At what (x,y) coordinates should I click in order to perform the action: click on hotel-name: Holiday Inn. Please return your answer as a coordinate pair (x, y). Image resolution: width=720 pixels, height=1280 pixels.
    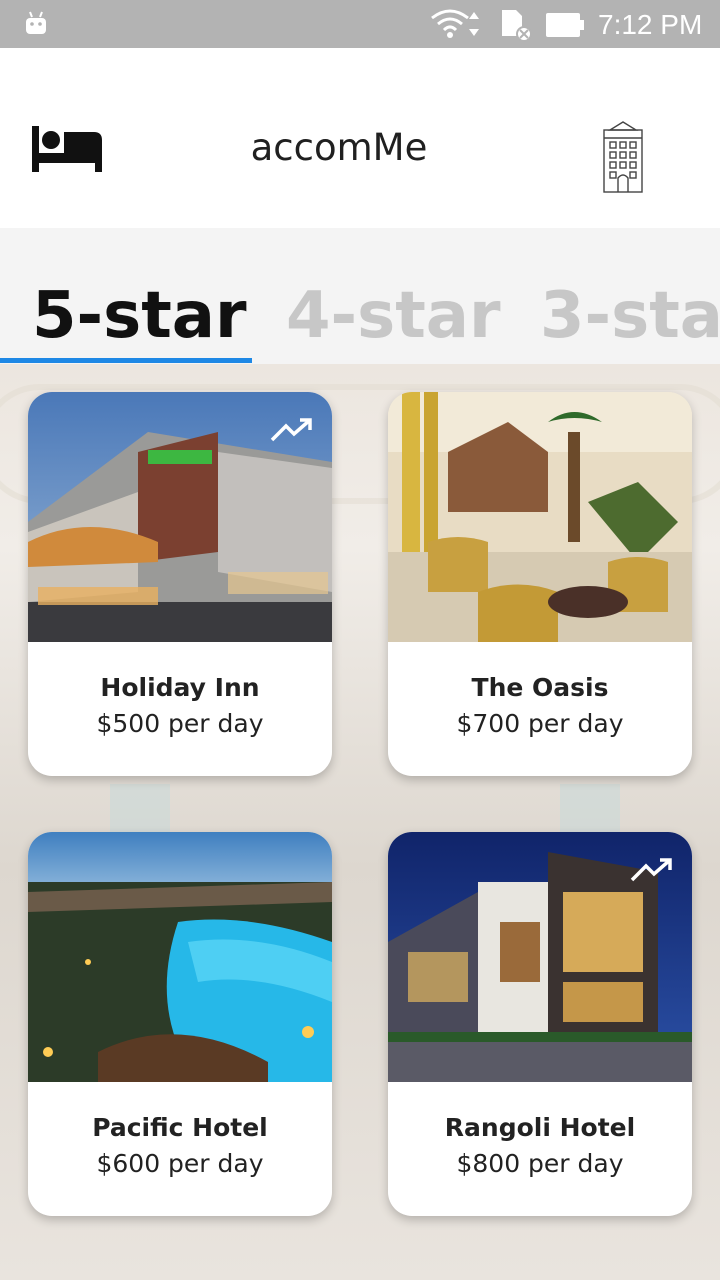
    Looking at the image, I should click on (180, 687).